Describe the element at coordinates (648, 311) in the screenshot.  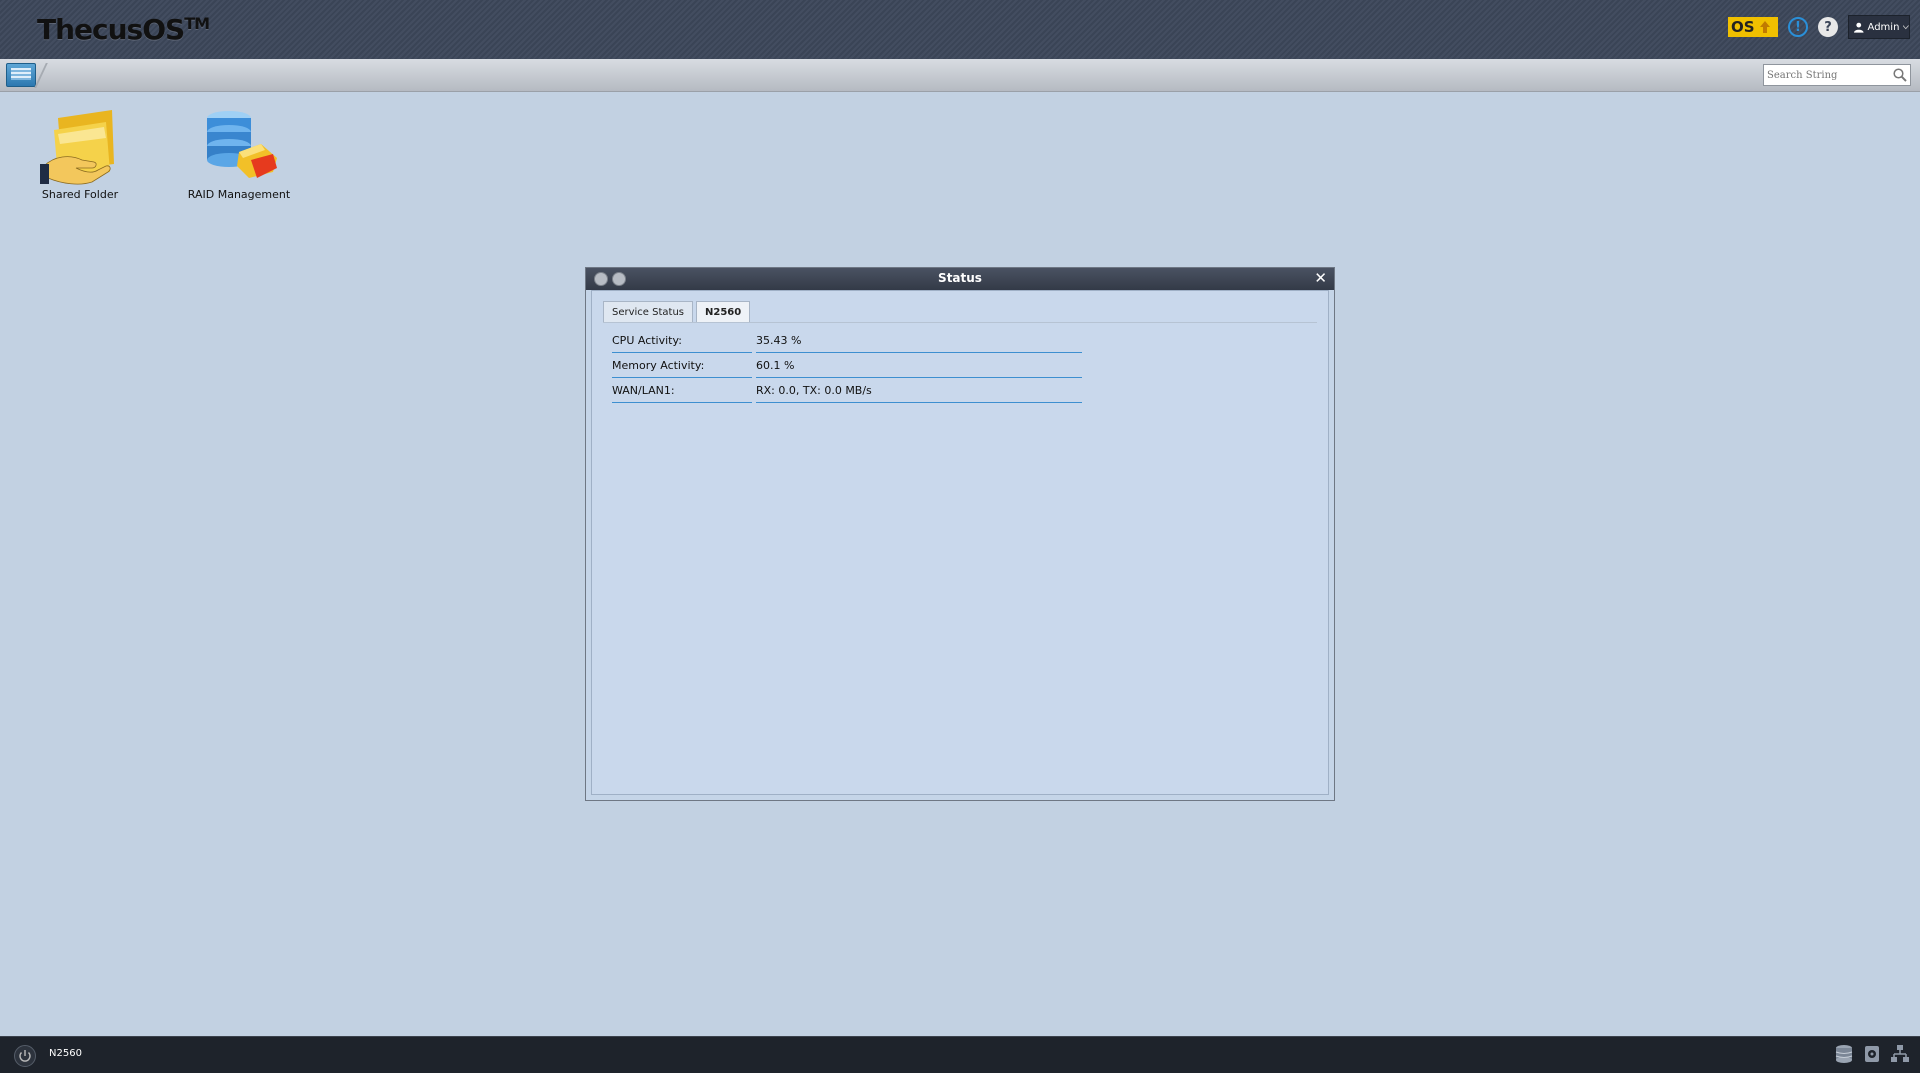
I see `tab-service-status: Service Status` at that location.